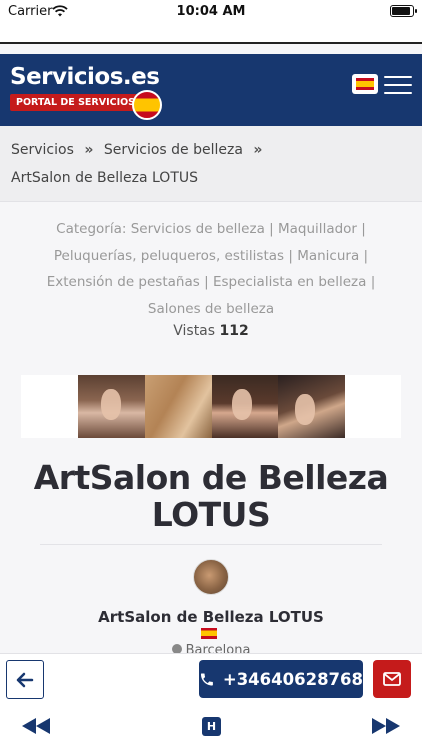 The height and width of the screenshot is (750, 422). Describe the element at coordinates (386, 726) in the screenshot. I see `fast-forward-icon` at that location.